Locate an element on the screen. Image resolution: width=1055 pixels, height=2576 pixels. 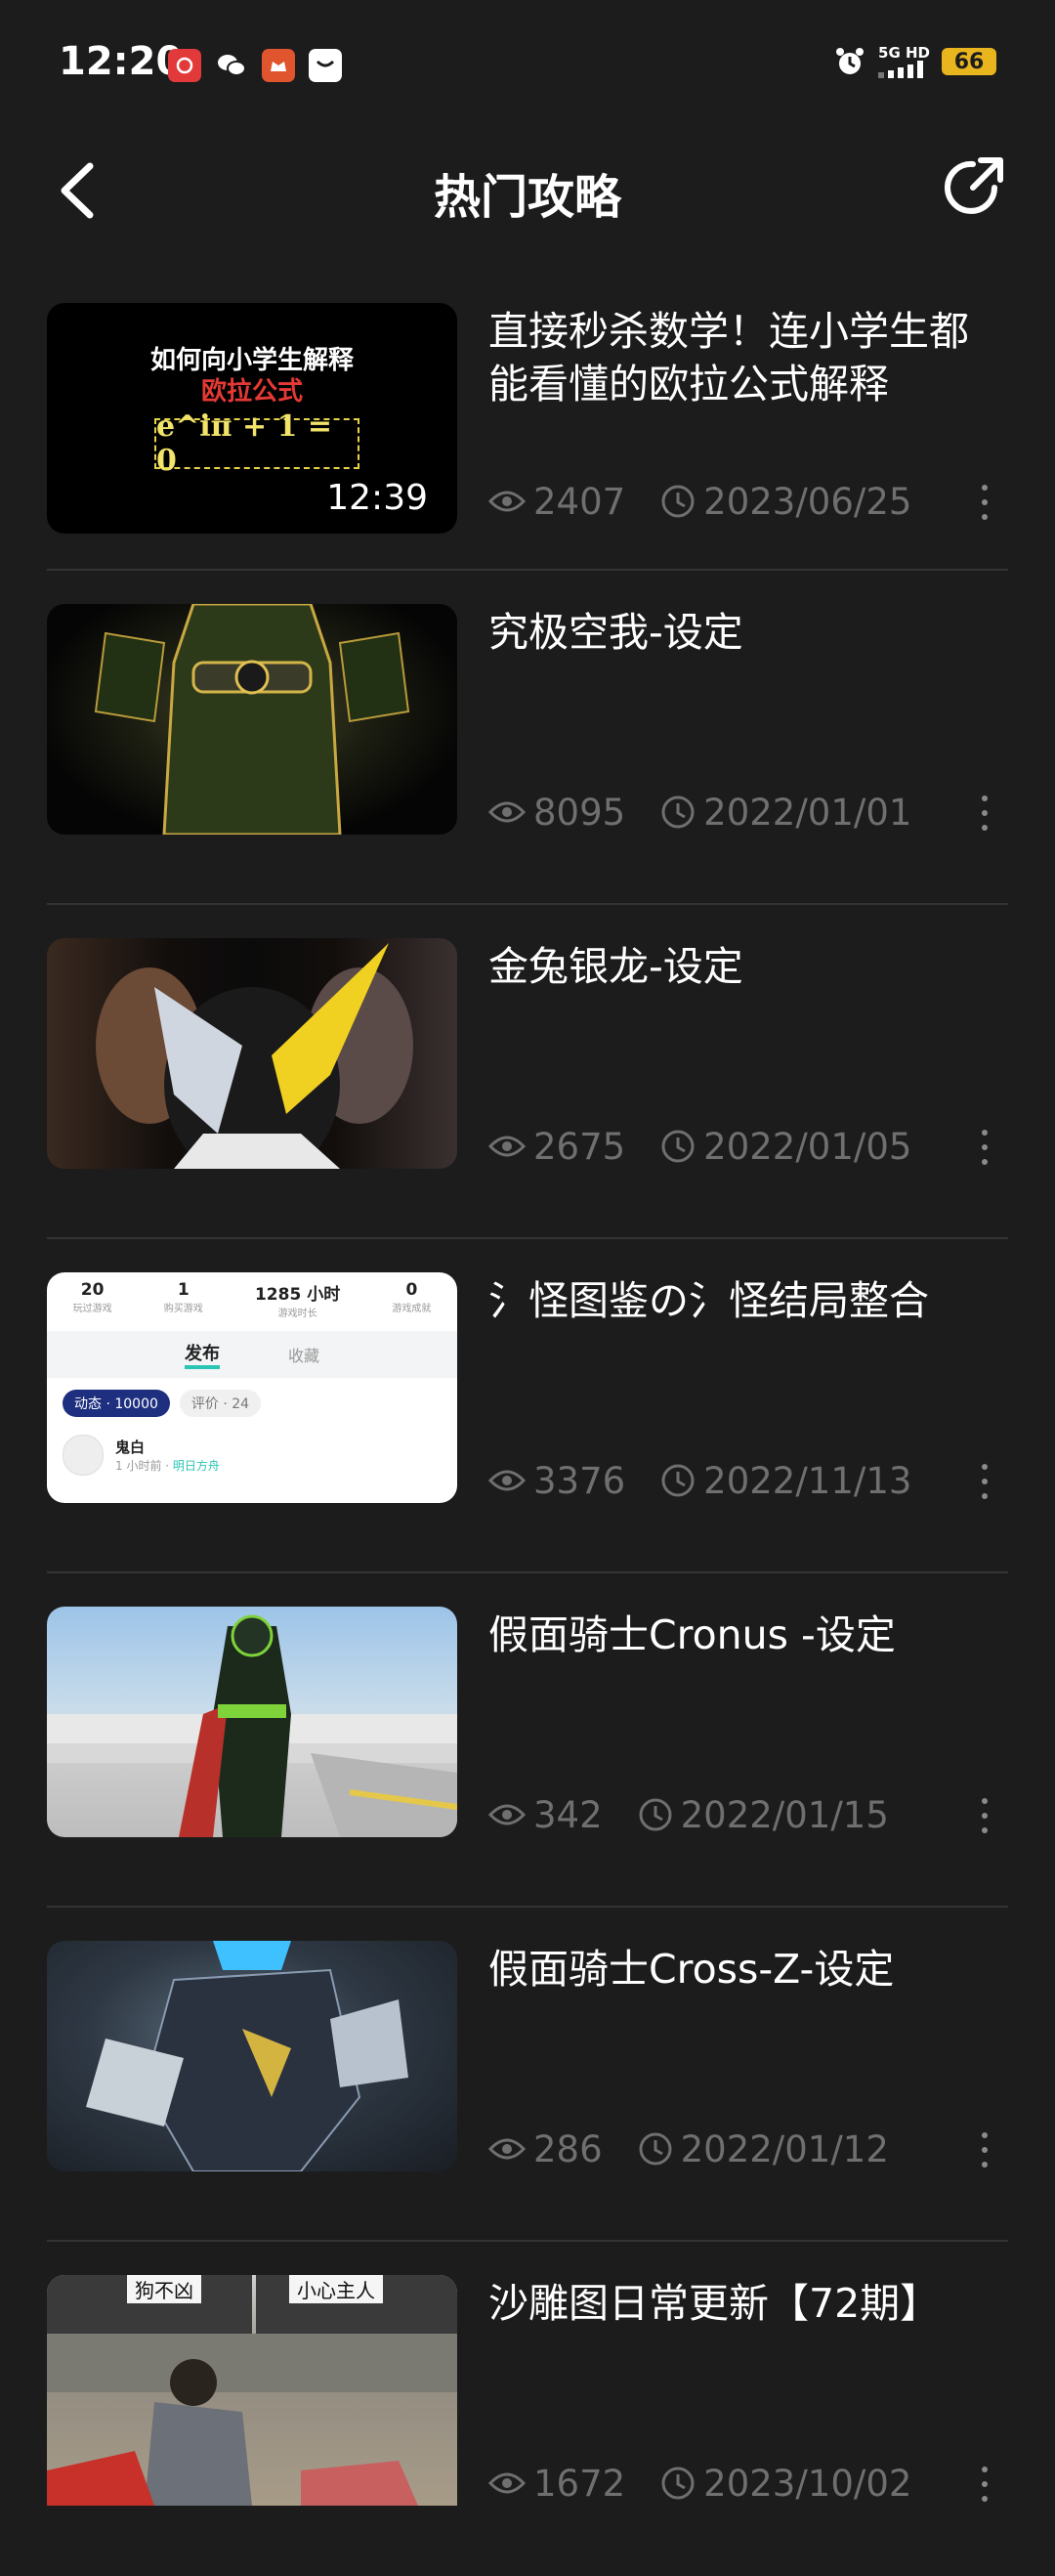
rider-photo-image is located at coordinates (252, 1726).